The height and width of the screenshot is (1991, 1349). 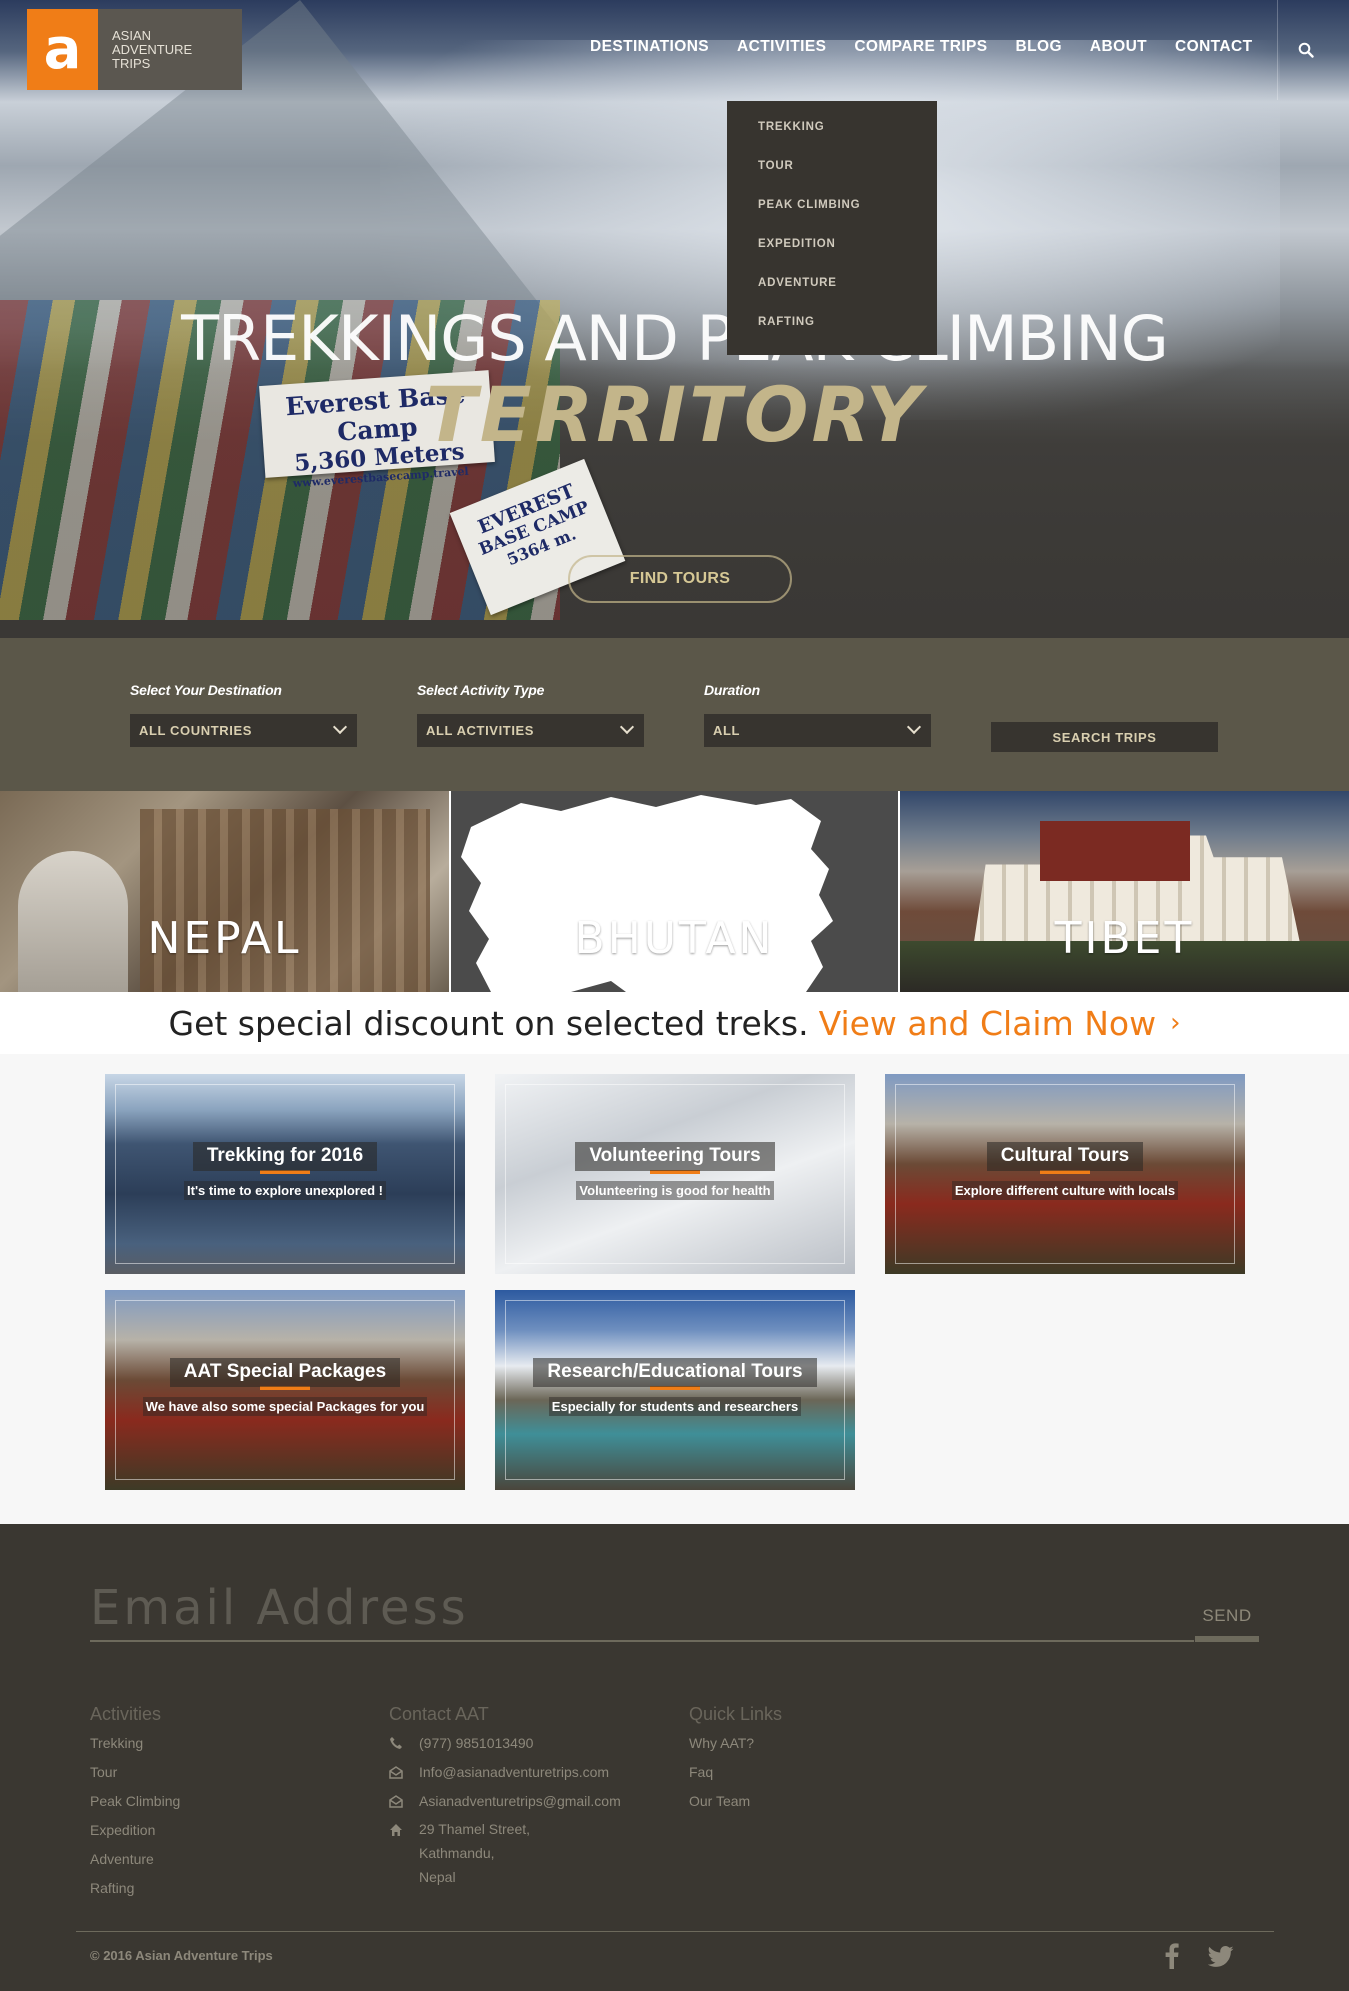 What do you see at coordinates (1039, 47) in the screenshot?
I see `nav-blog: BLOG` at bounding box center [1039, 47].